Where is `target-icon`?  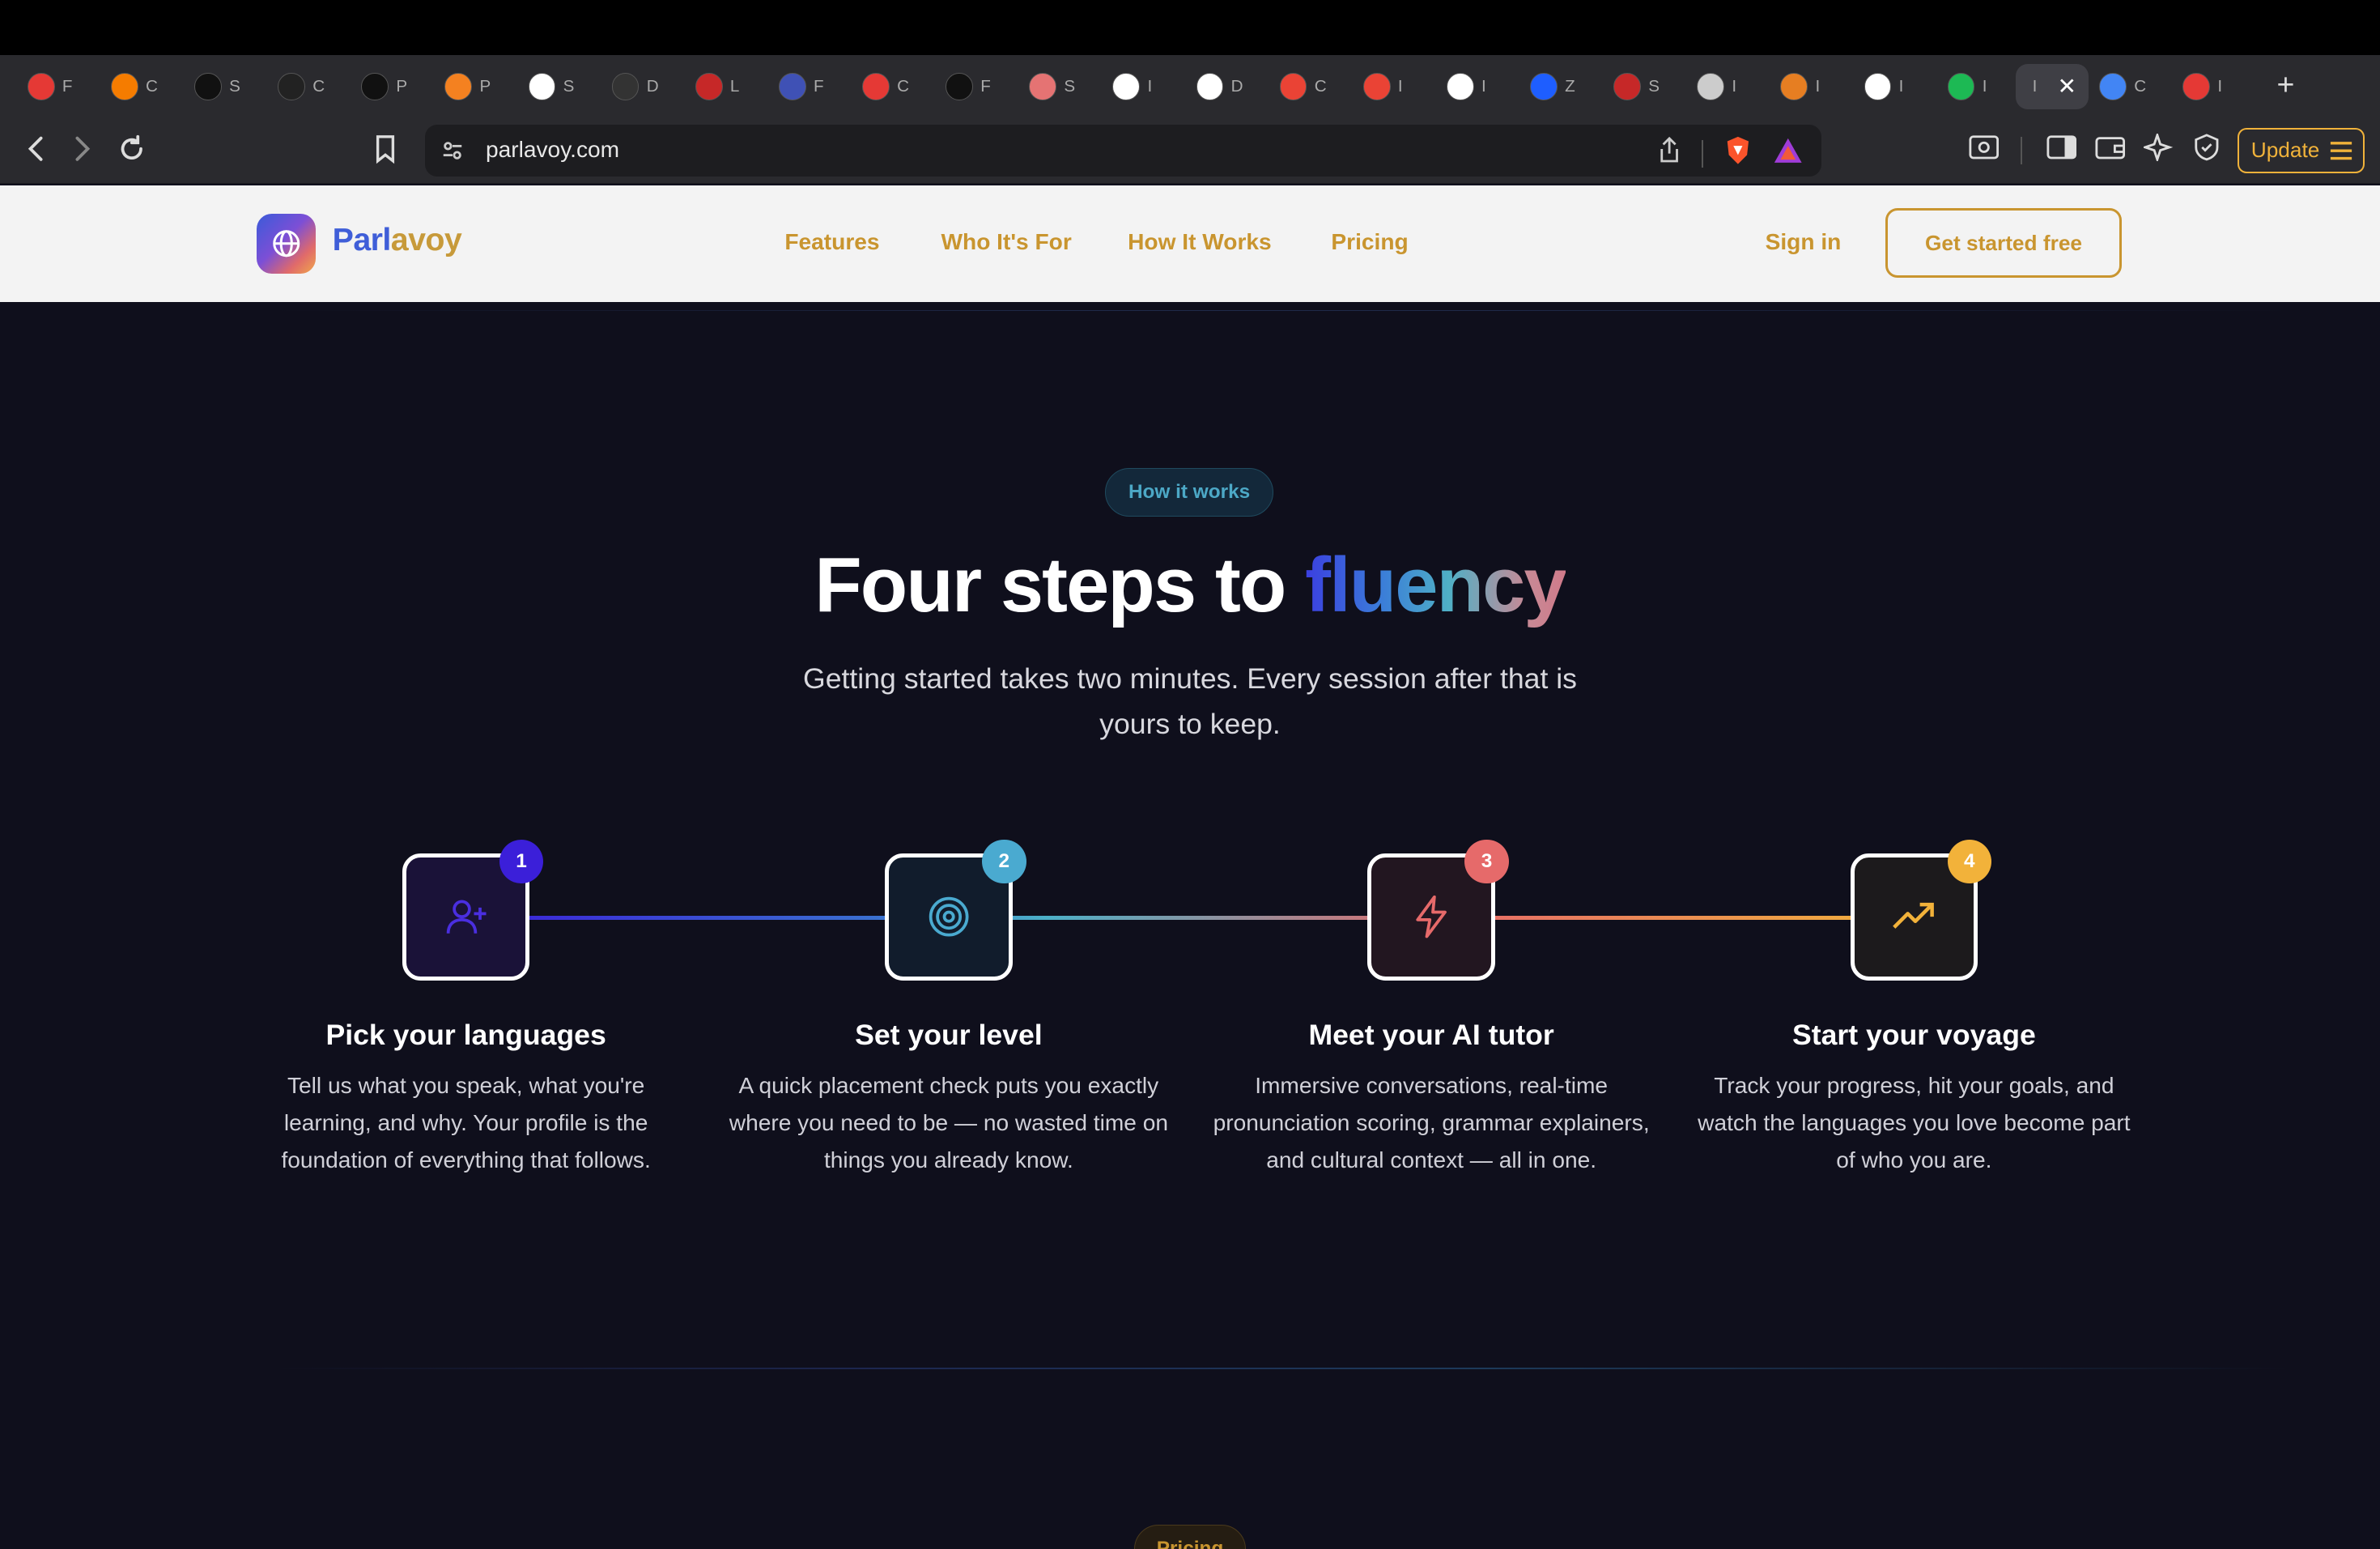 target-icon is located at coordinates (949, 917).